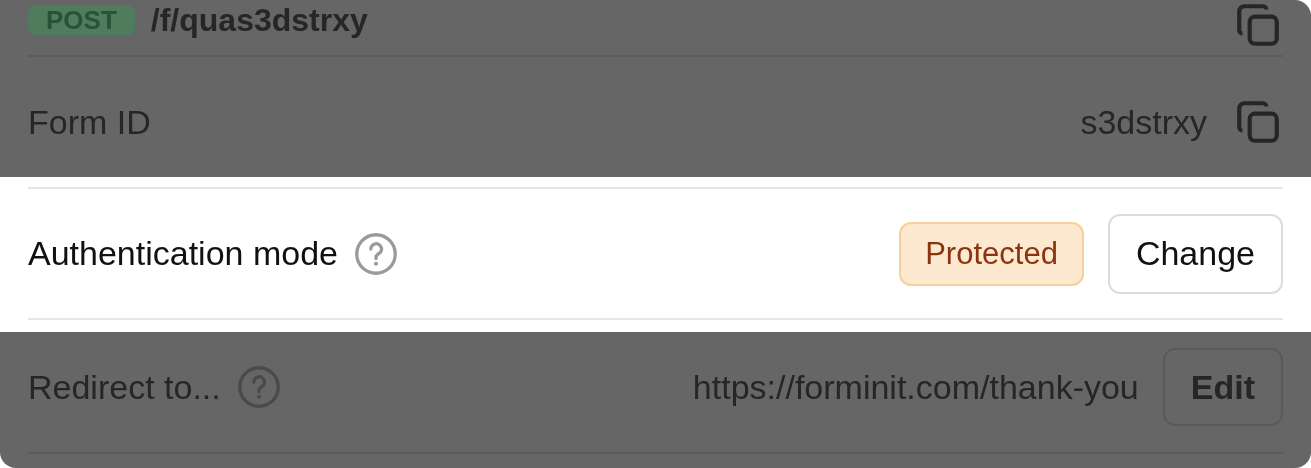 The height and width of the screenshot is (468, 1311). I want to click on row-value: s3dstrxy, so click(1143, 122).